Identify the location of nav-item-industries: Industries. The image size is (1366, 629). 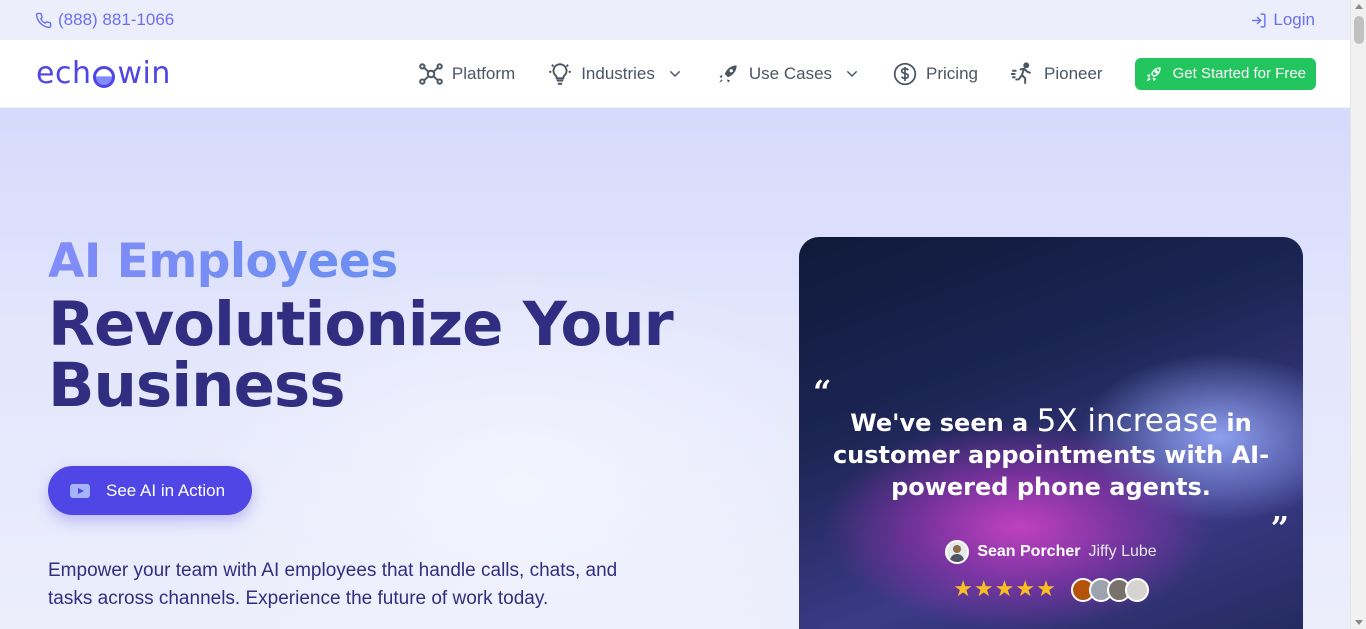
(615, 74).